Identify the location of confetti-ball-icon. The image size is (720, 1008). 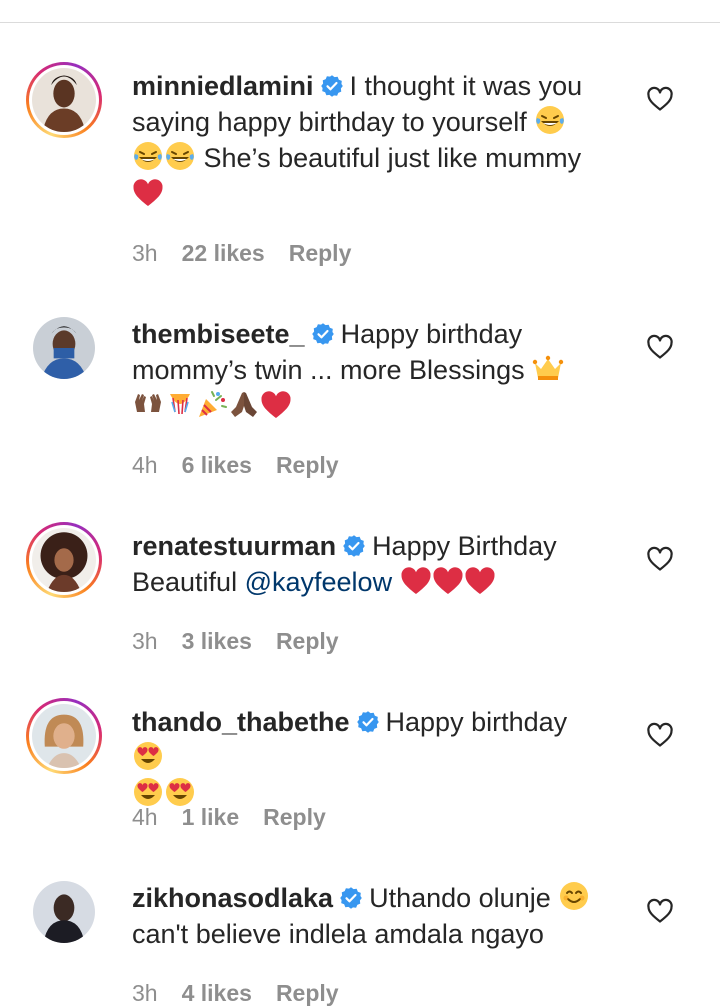
(180, 404).